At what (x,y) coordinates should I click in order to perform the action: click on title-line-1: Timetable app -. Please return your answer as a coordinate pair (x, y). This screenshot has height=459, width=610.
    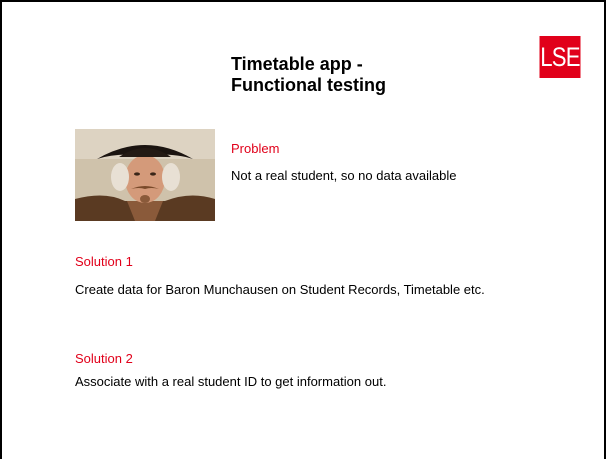
    Looking at the image, I should click on (297, 64).